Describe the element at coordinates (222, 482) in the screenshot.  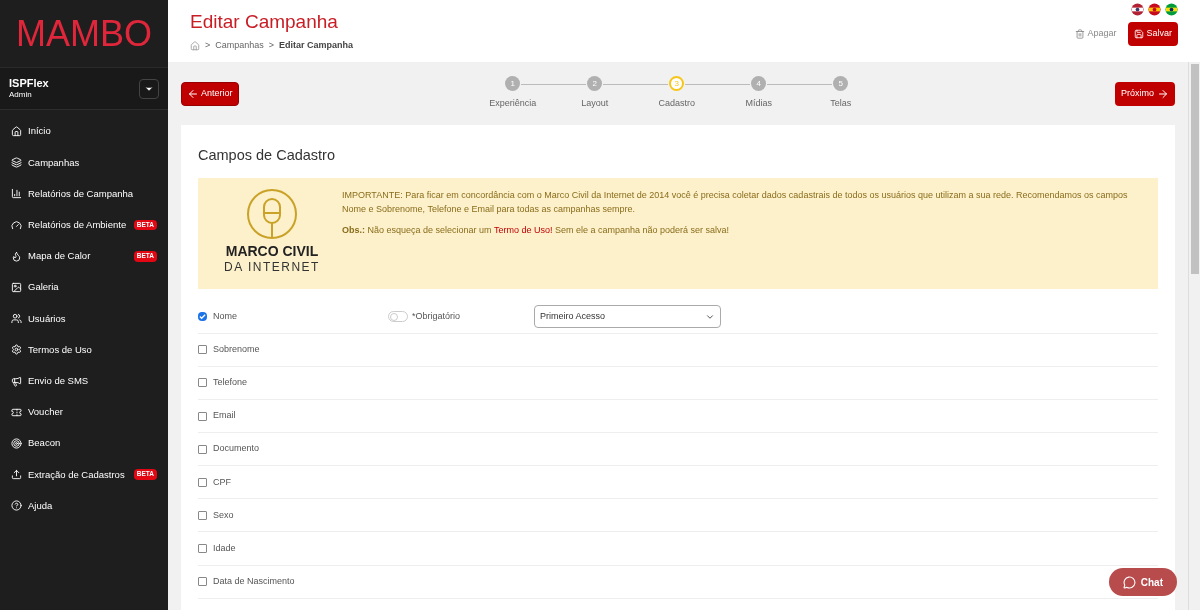
I see `field-label: CPF` at that location.